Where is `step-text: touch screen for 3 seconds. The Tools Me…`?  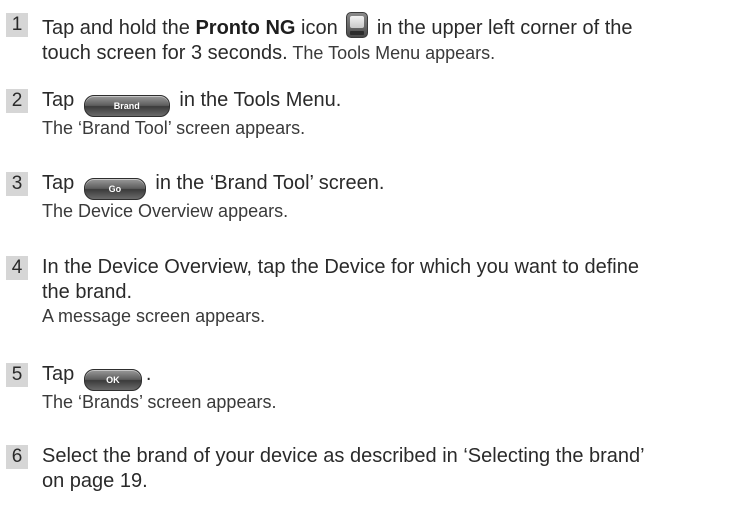 step-text: touch screen for 3 seconds. The Tools Me… is located at coordinates (269, 53).